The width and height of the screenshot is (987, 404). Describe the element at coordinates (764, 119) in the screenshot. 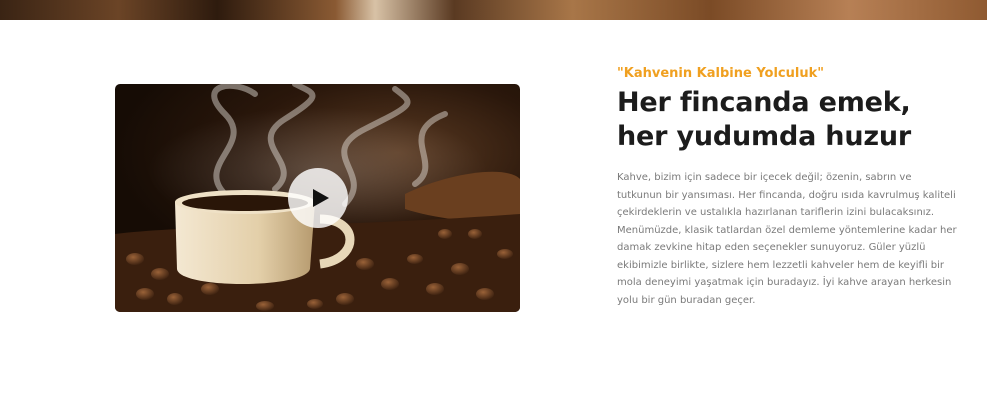

I see `section-headline: Her fincanda emek, her yudumda huzur` at that location.